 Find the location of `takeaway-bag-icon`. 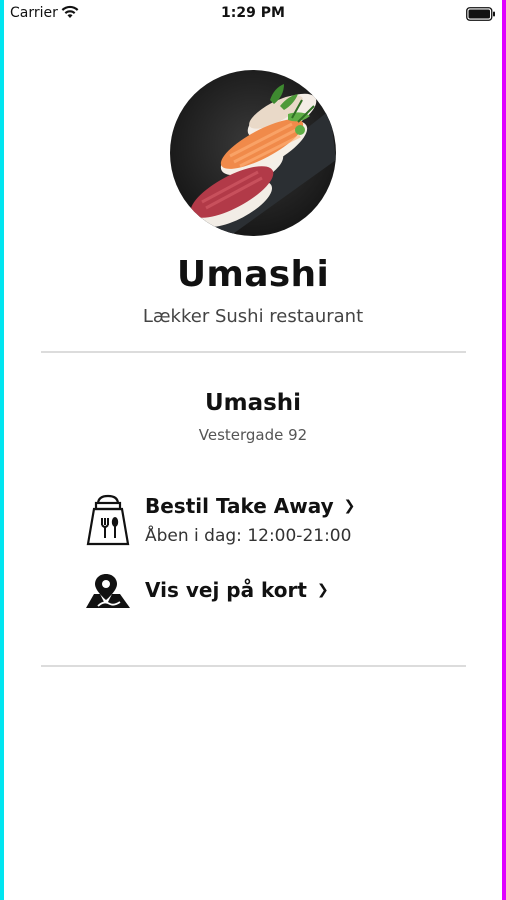

takeaway-bag-icon is located at coordinates (108, 522).